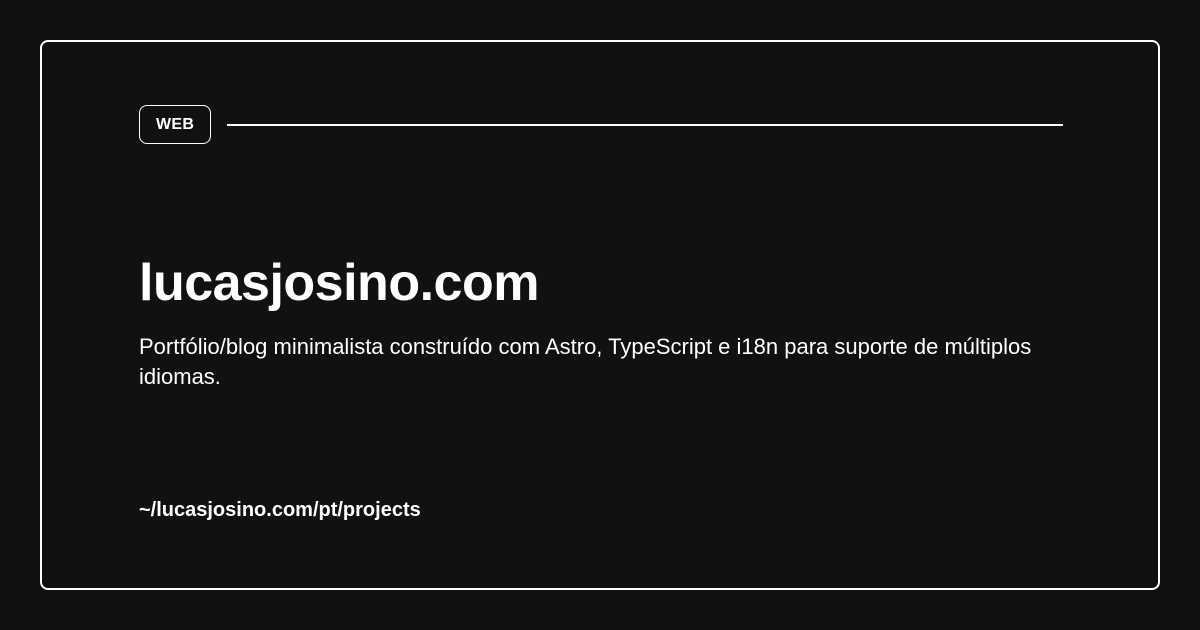  I want to click on project-title: lucasjosino.com, so click(339, 283).